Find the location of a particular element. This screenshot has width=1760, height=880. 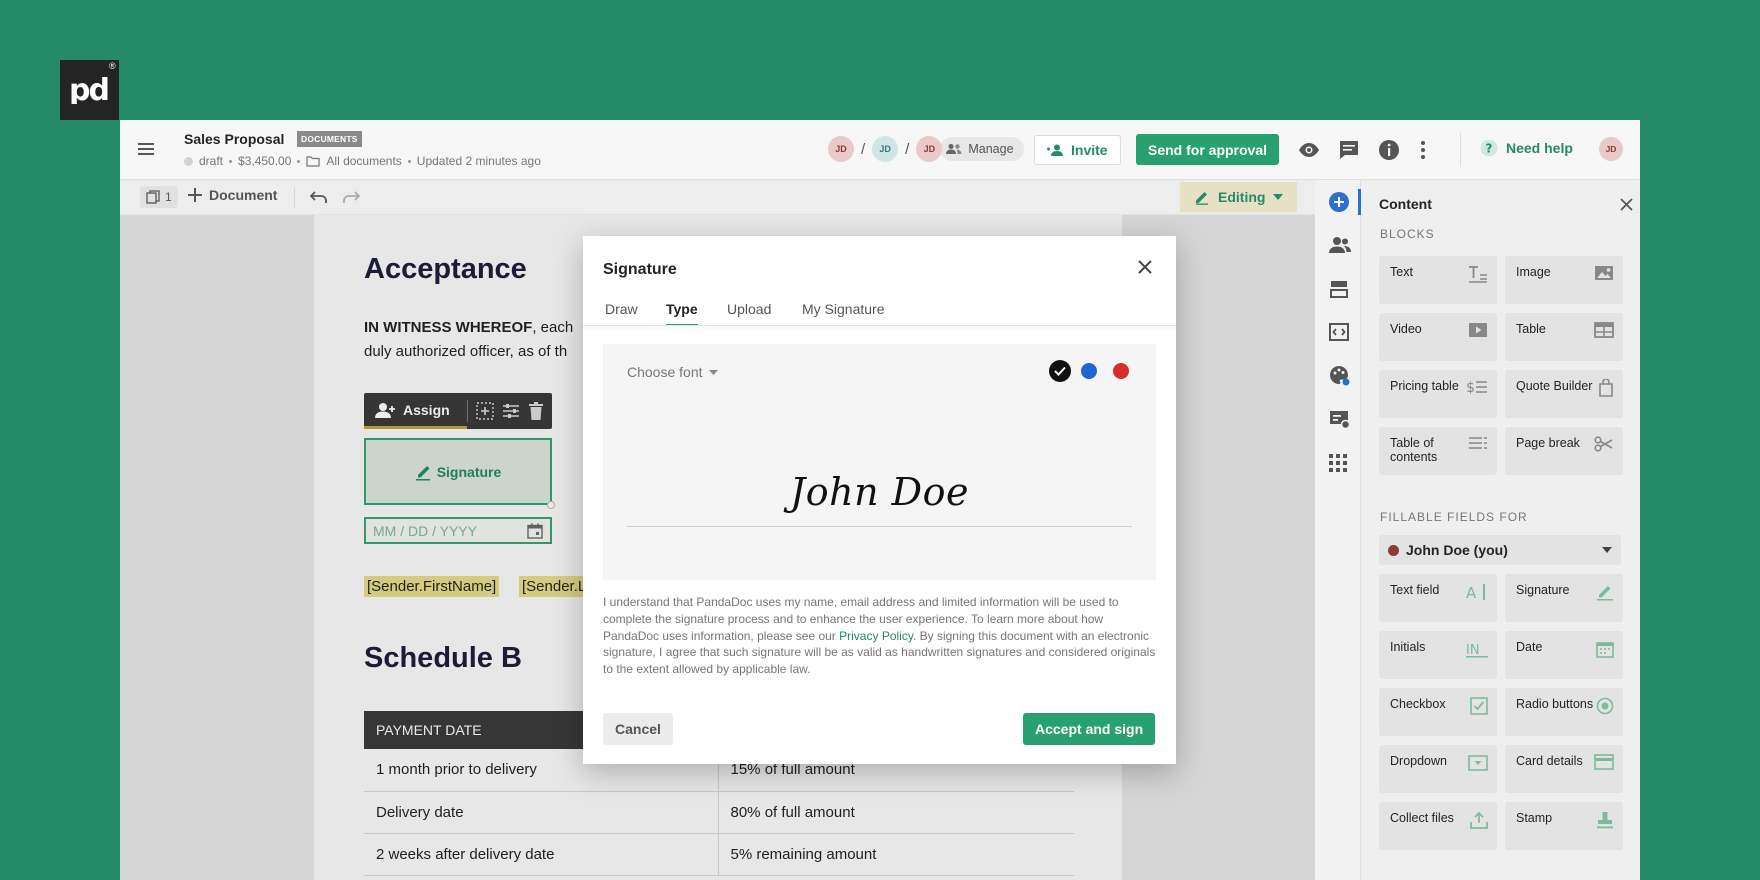

choose-font-label: Choose font is located at coordinates (665, 372).